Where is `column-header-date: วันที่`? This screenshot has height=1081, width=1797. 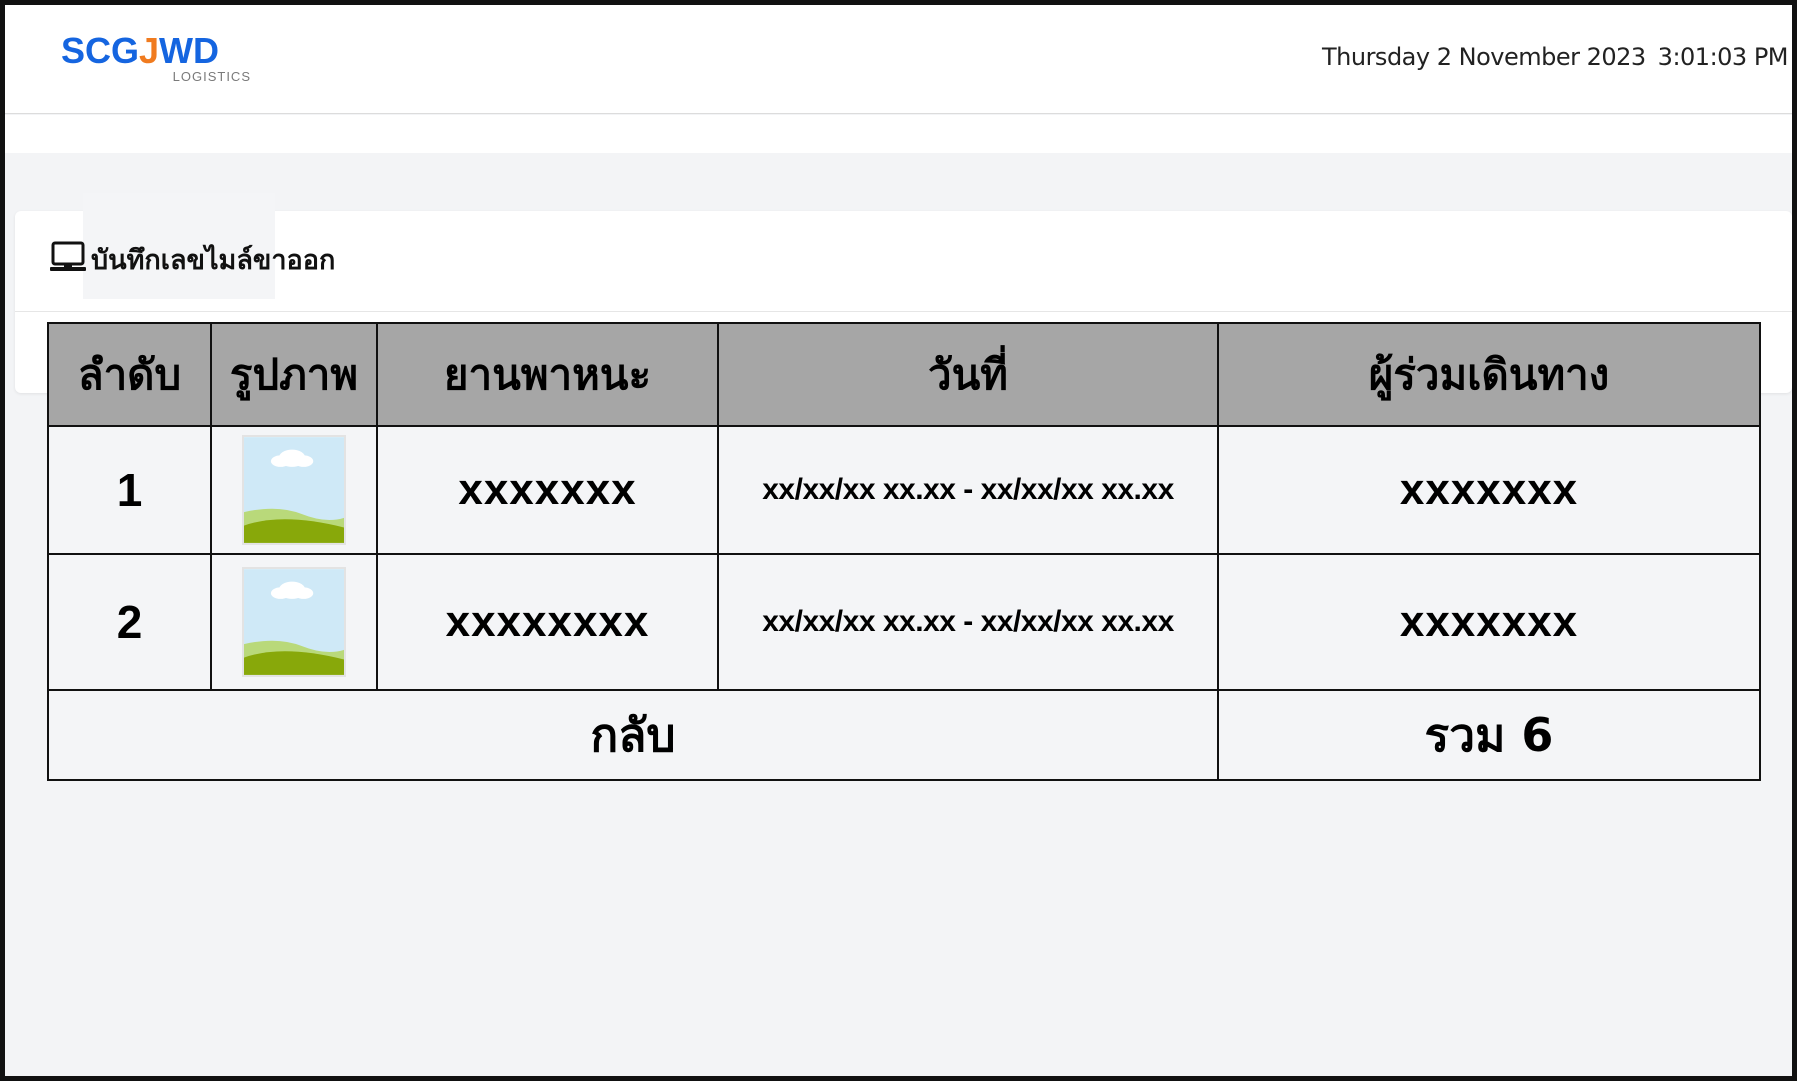
column-header-date: วันที่ is located at coordinates (968, 374).